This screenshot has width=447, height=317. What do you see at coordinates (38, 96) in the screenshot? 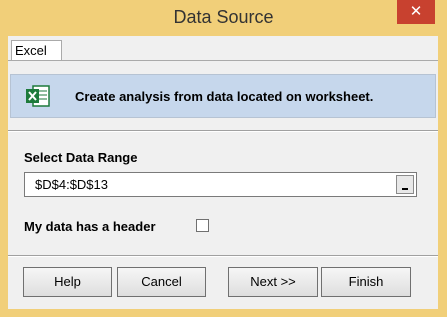
I see `excel-icon` at bounding box center [38, 96].